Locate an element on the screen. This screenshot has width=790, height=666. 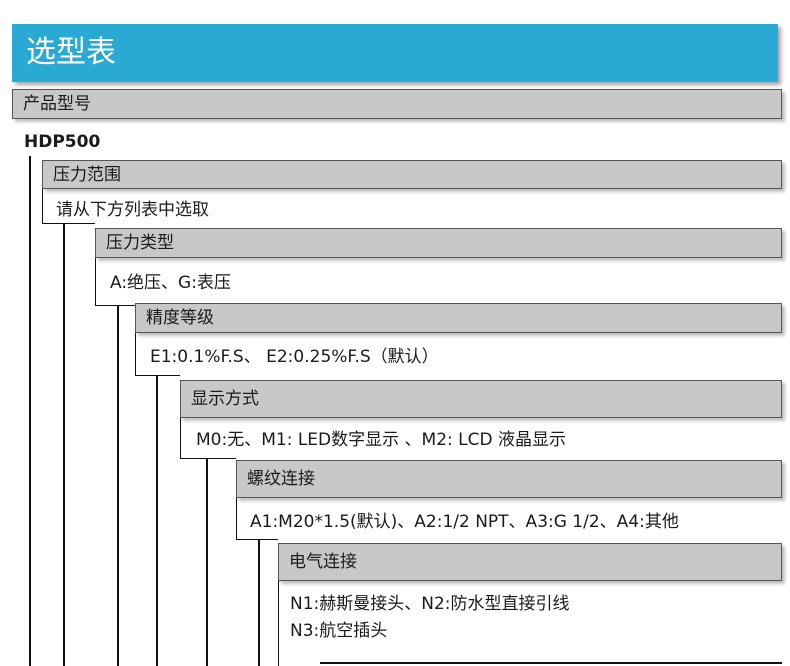
section-bar-electrical: 电气连接 is located at coordinates (530, 562).